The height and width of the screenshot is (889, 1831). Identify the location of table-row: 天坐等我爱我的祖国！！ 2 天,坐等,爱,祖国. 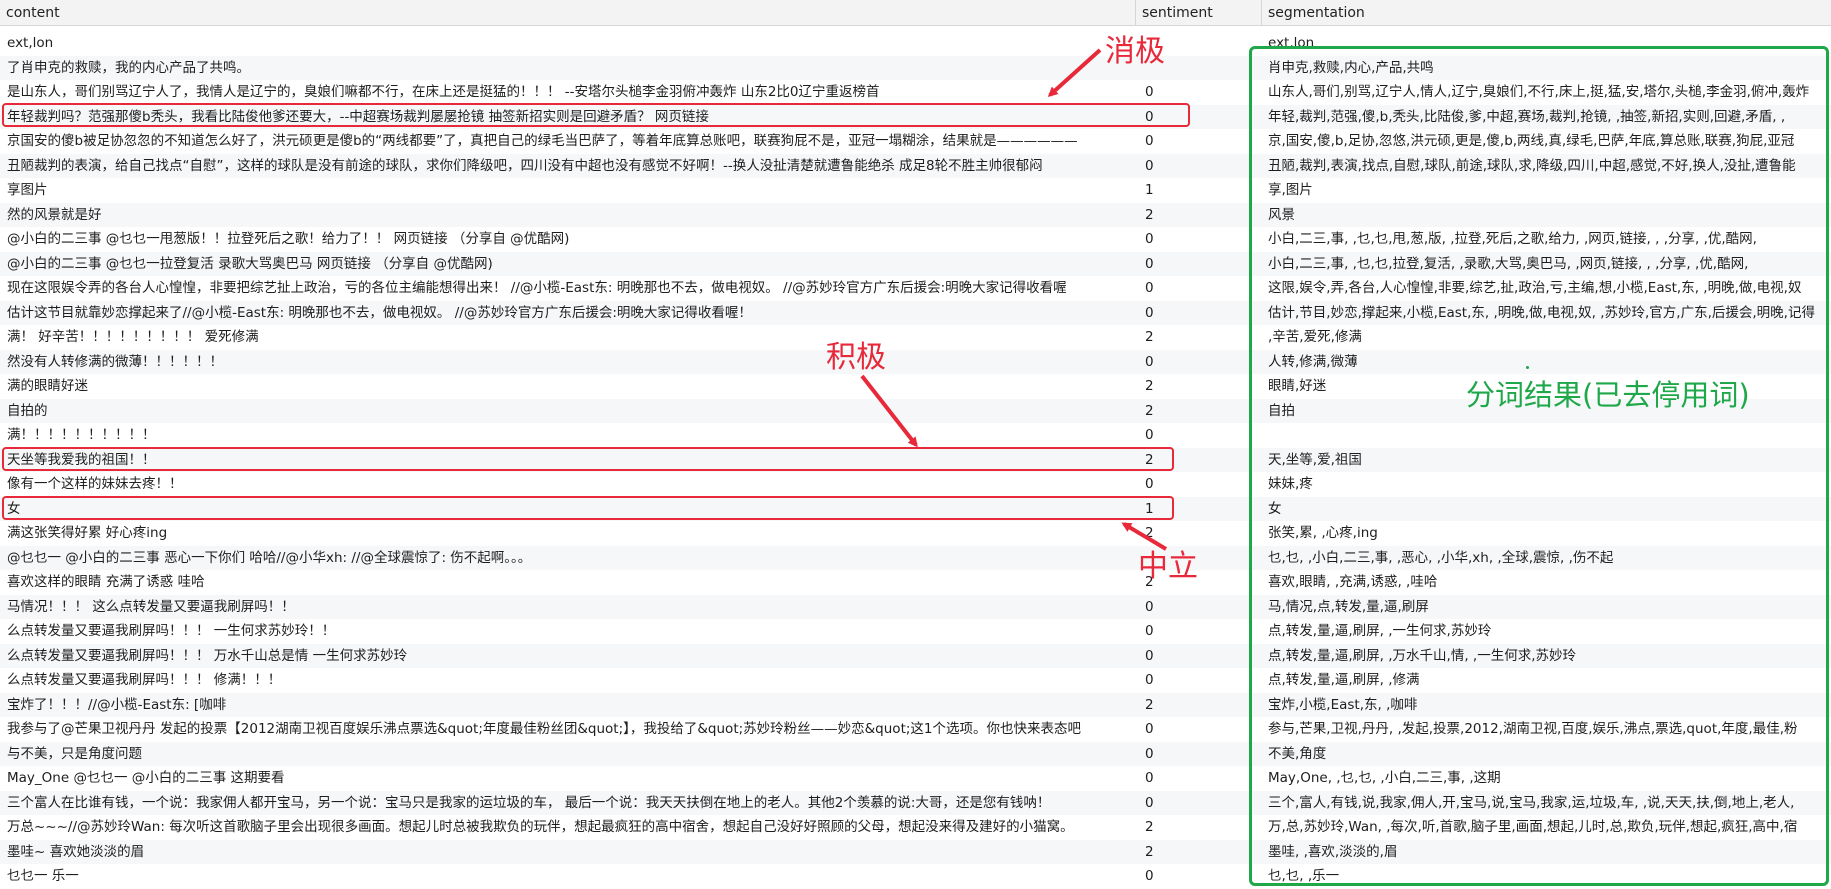
(915, 460).